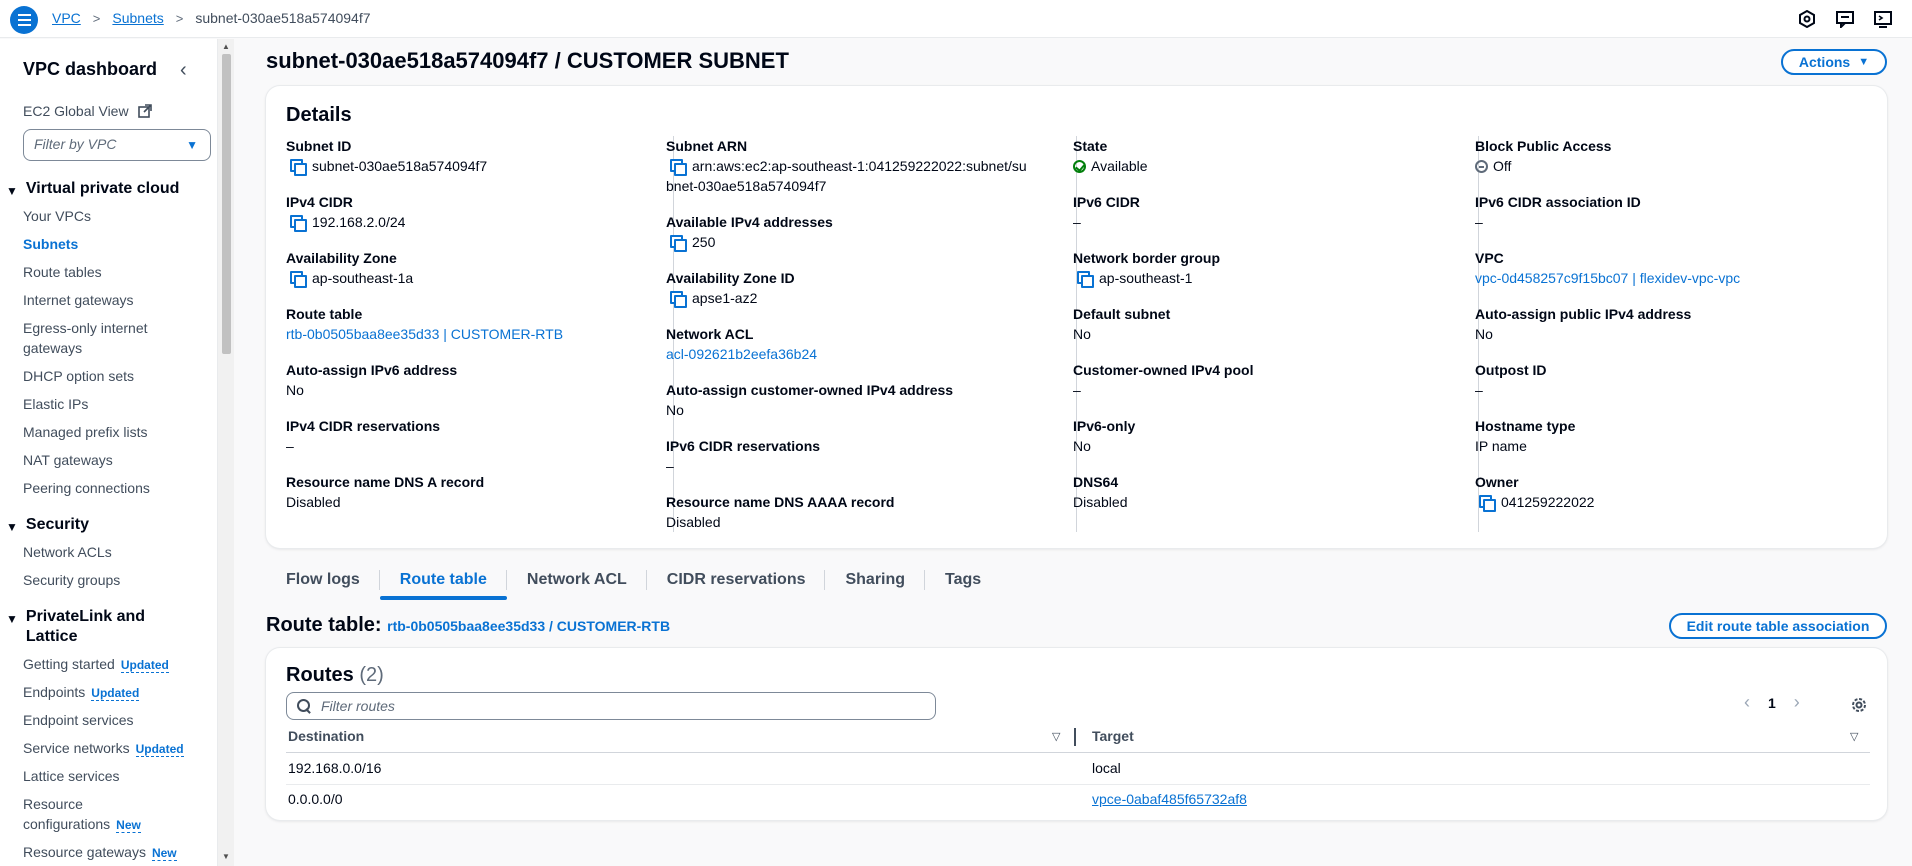 The width and height of the screenshot is (1912, 866). I want to click on sidebar-item-dhcp-option-sets: DHCP option sets, so click(78, 376).